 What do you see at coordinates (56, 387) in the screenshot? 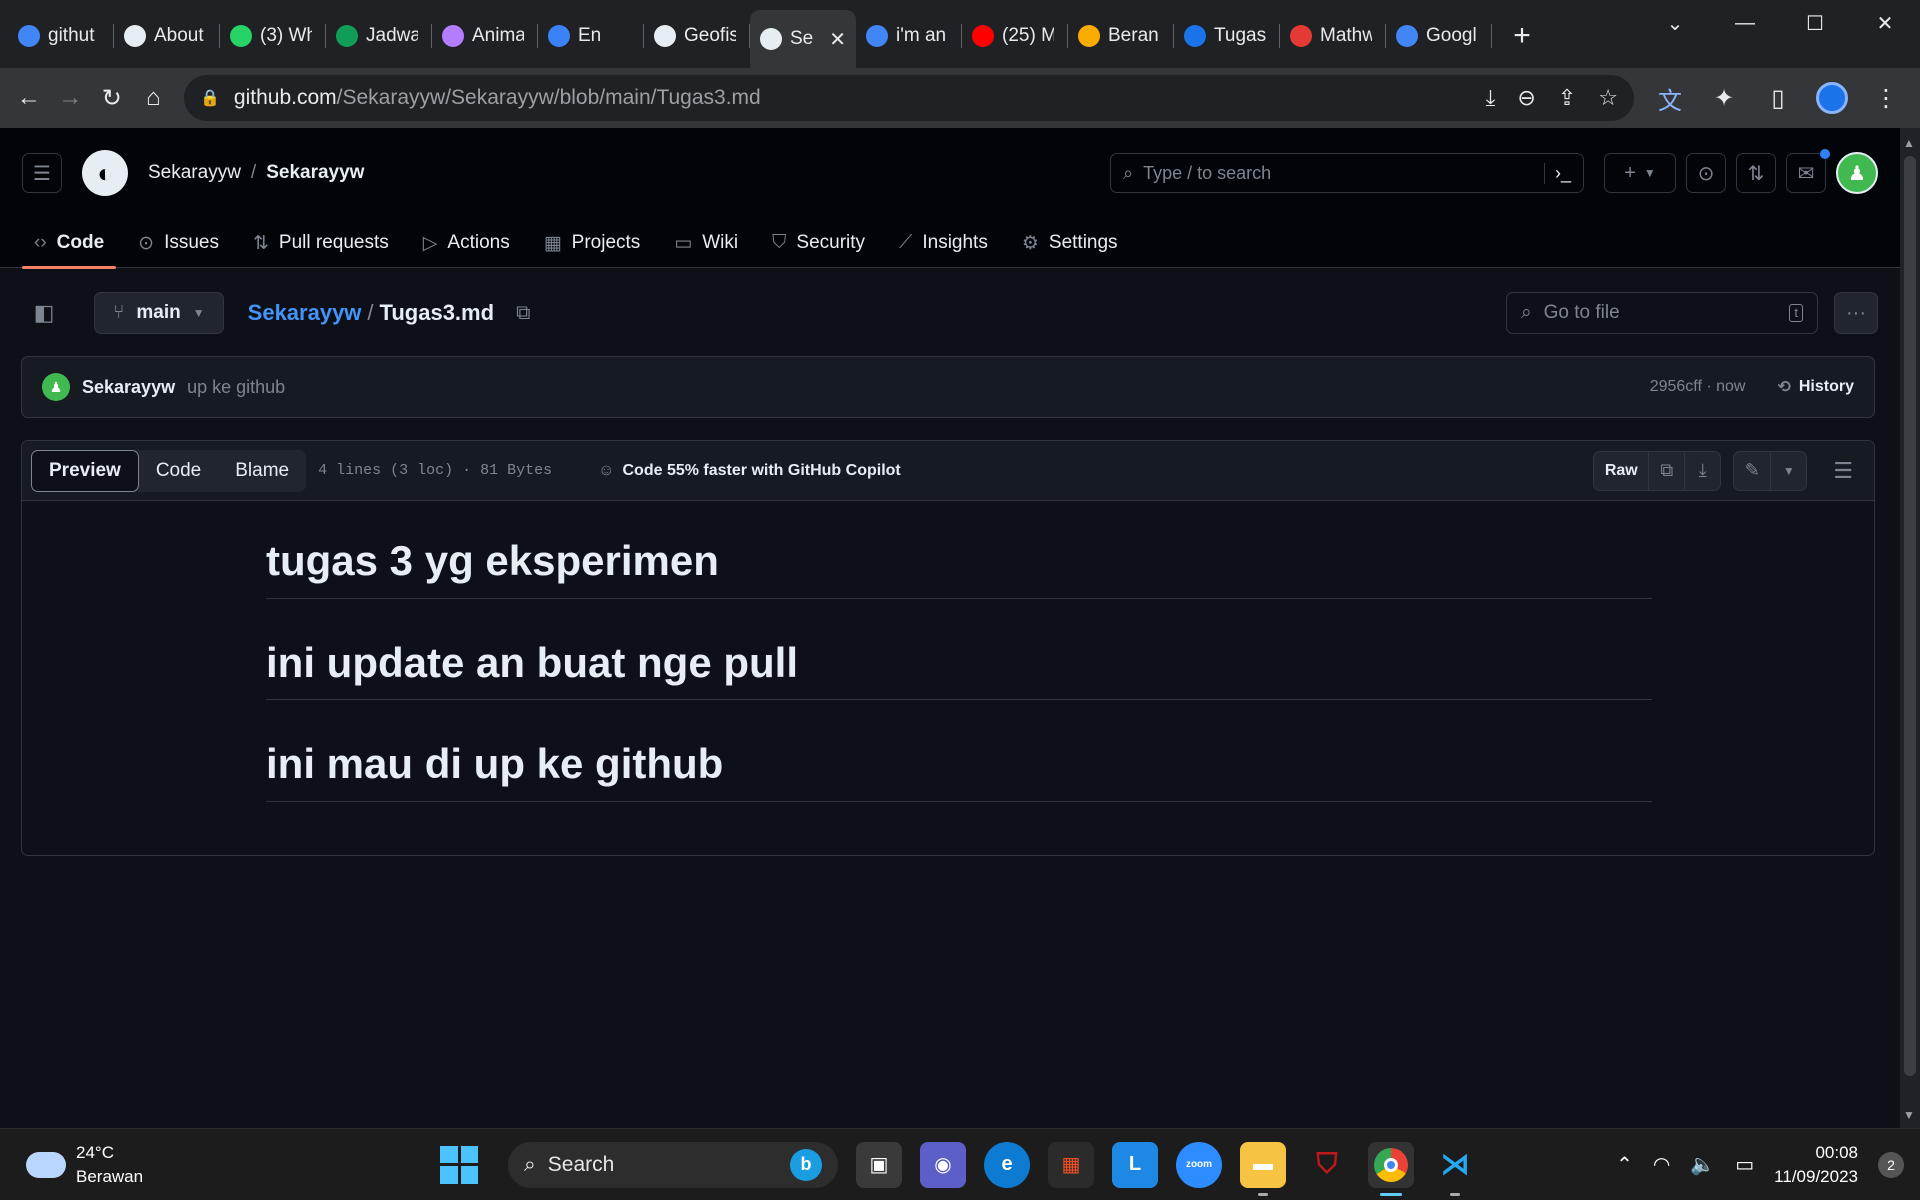
I see `commit-author-avatar: ♟` at bounding box center [56, 387].